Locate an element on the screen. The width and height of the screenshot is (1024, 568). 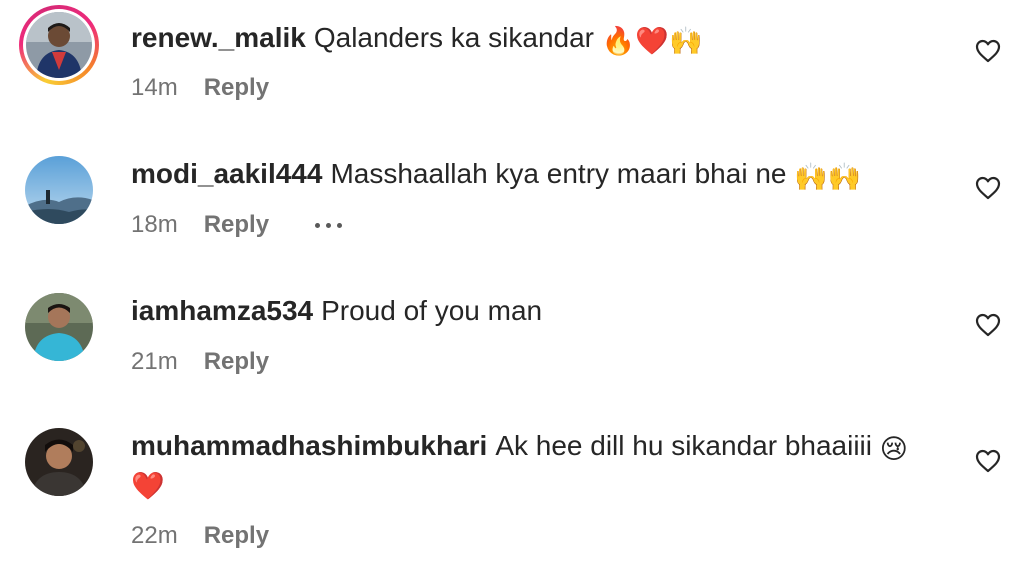
comment-emojis: 🙌🙌 is located at coordinates (828, 177).